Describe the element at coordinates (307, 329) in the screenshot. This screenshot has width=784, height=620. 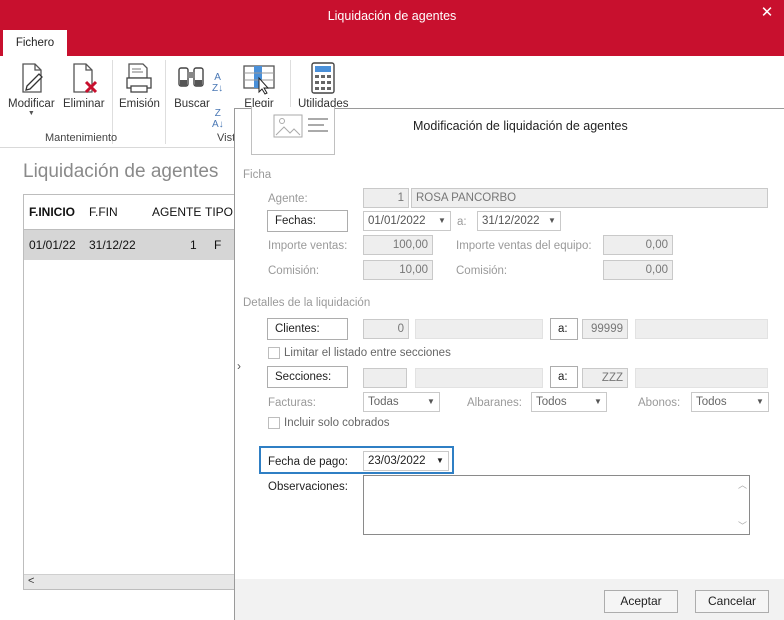
I see `clientes-button: Clientes:` at that location.